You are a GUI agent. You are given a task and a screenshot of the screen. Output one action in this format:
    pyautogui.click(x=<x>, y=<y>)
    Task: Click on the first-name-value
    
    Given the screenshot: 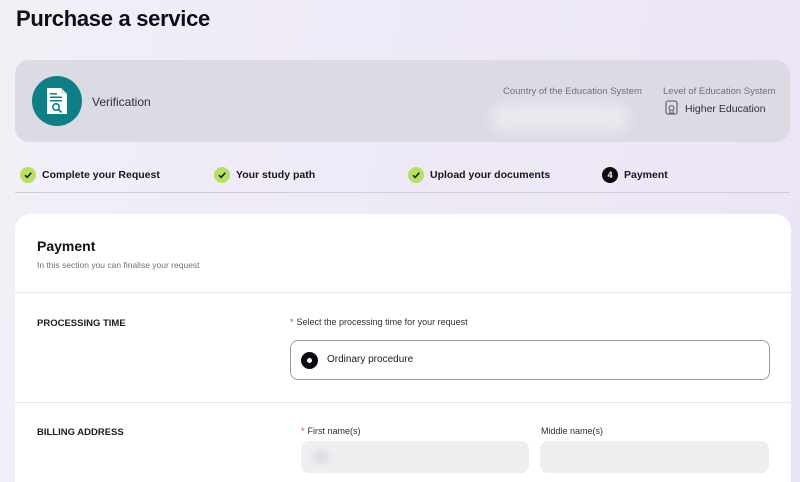 What is the action you would take?
    pyautogui.click(x=321, y=457)
    